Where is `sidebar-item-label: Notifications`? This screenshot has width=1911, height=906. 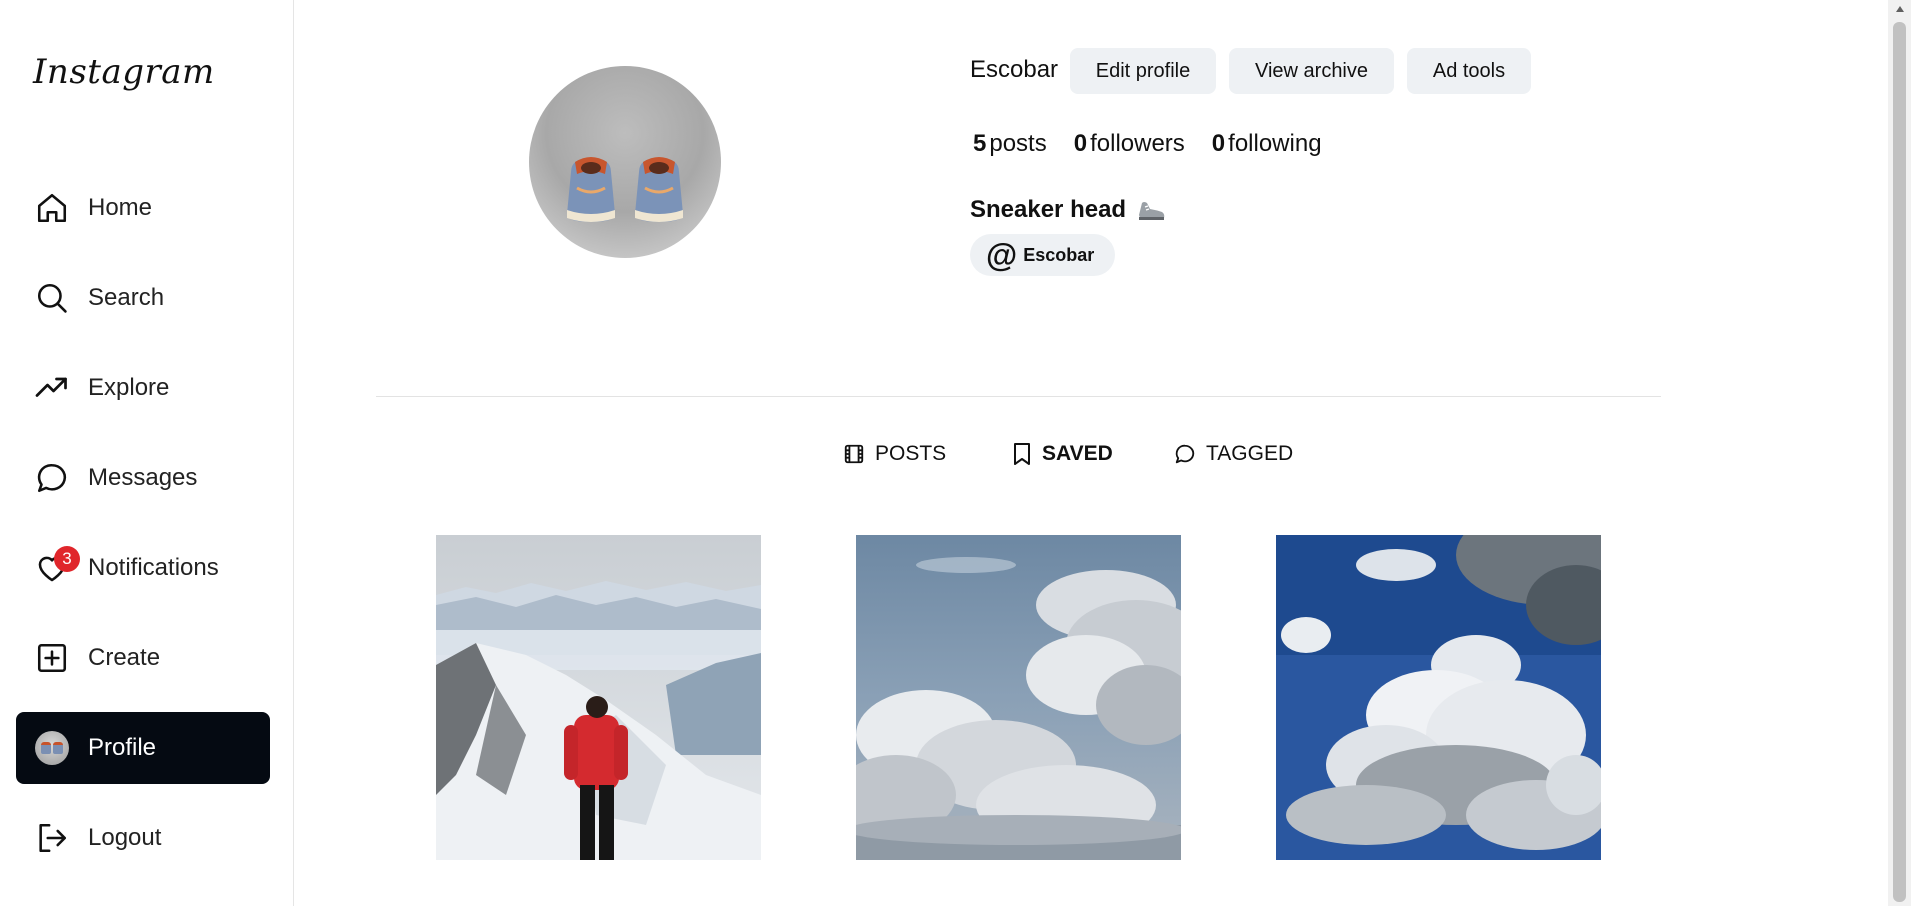
sidebar-item-label: Notifications is located at coordinates (153, 567).